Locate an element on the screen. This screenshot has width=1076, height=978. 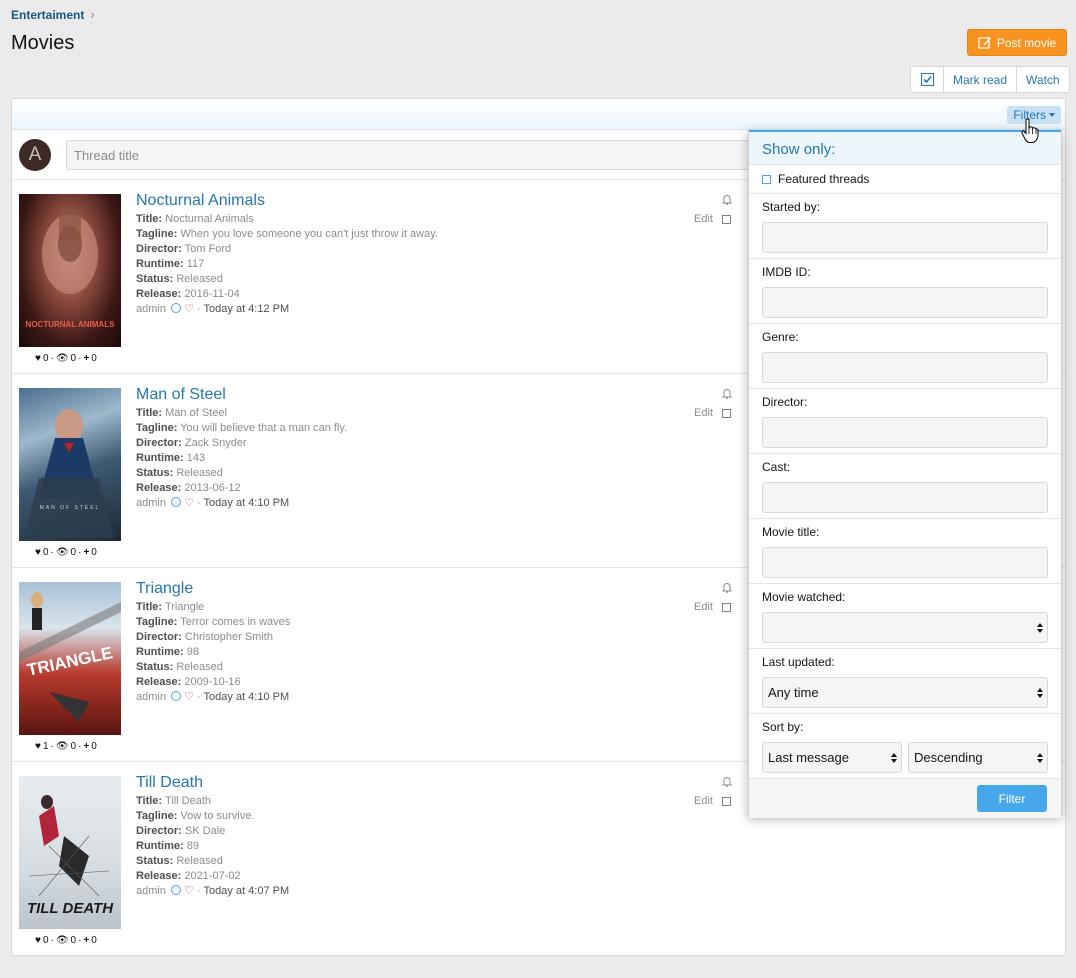
title-label: Title: is located at coordinates (149, 607).